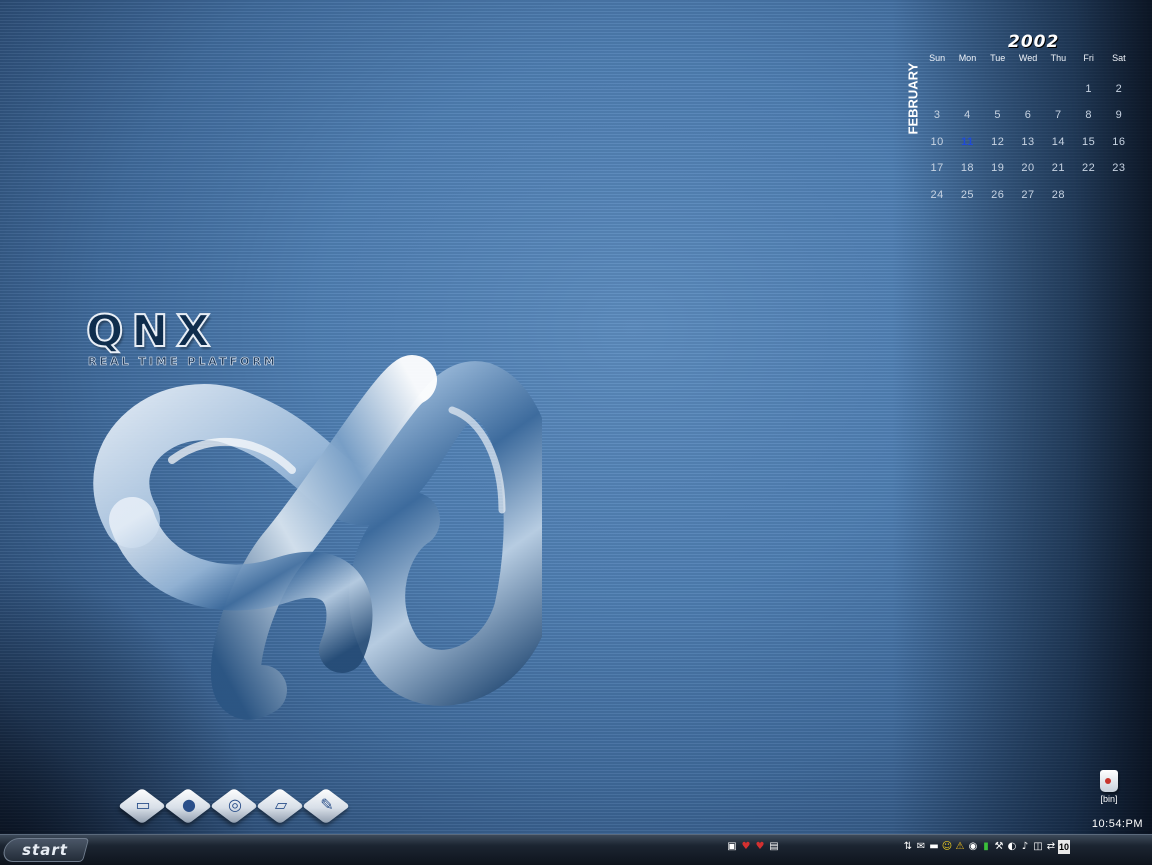 The height and width of the screenshot is (865, 1152). What do you see at coordinates (732, 847) in the screenshot?
I see `app-icon: ▣` at bounding box center [732, 847].